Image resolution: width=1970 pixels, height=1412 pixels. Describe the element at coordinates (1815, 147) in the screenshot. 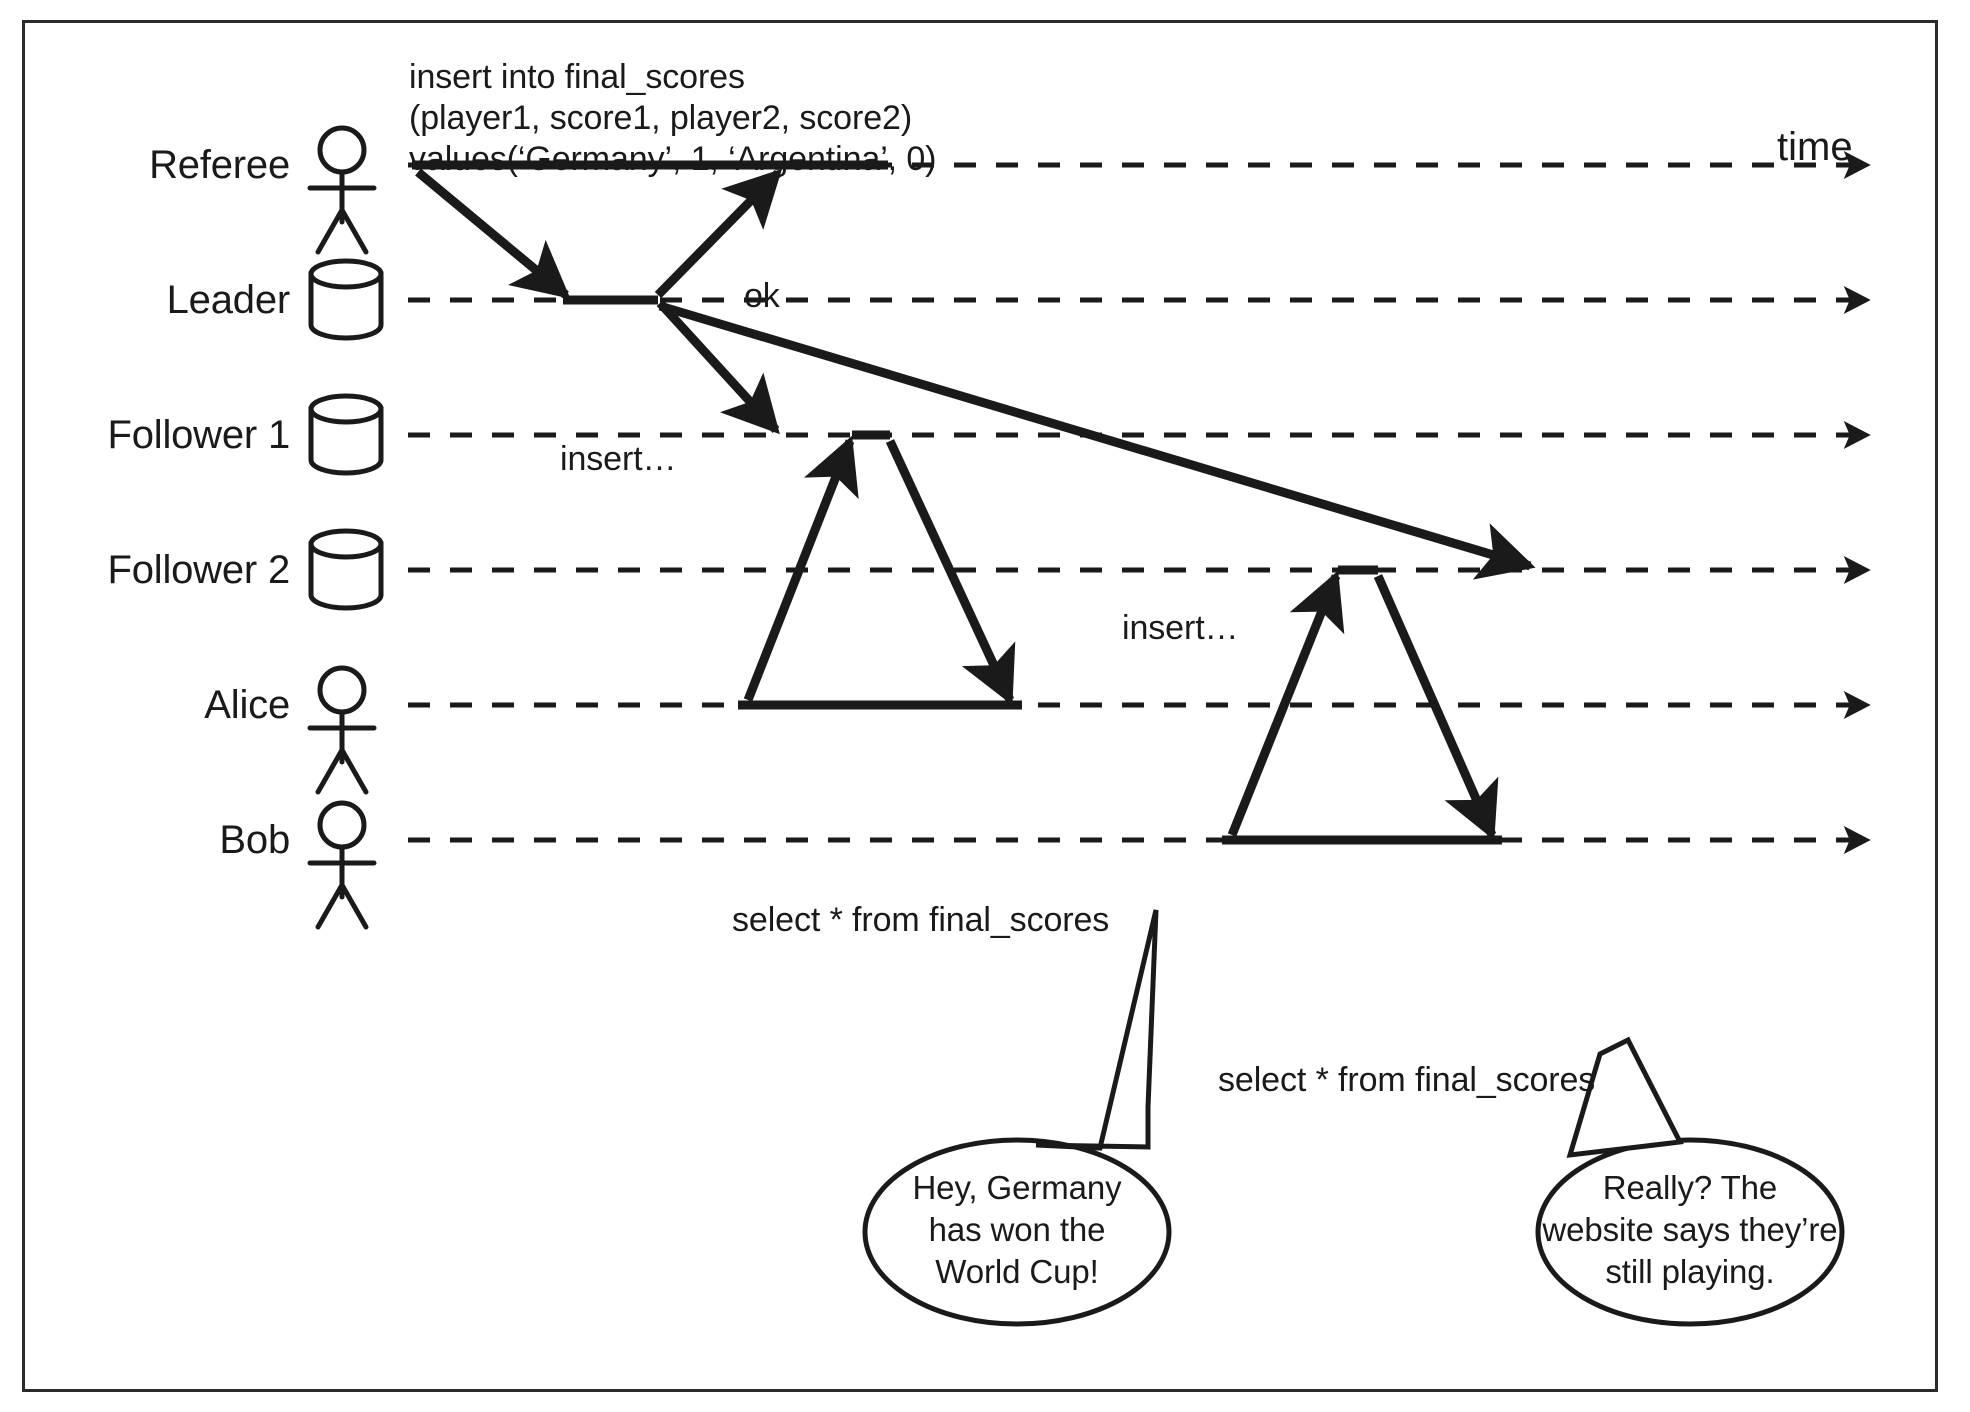

I see `time-axis-label: time` at that location.